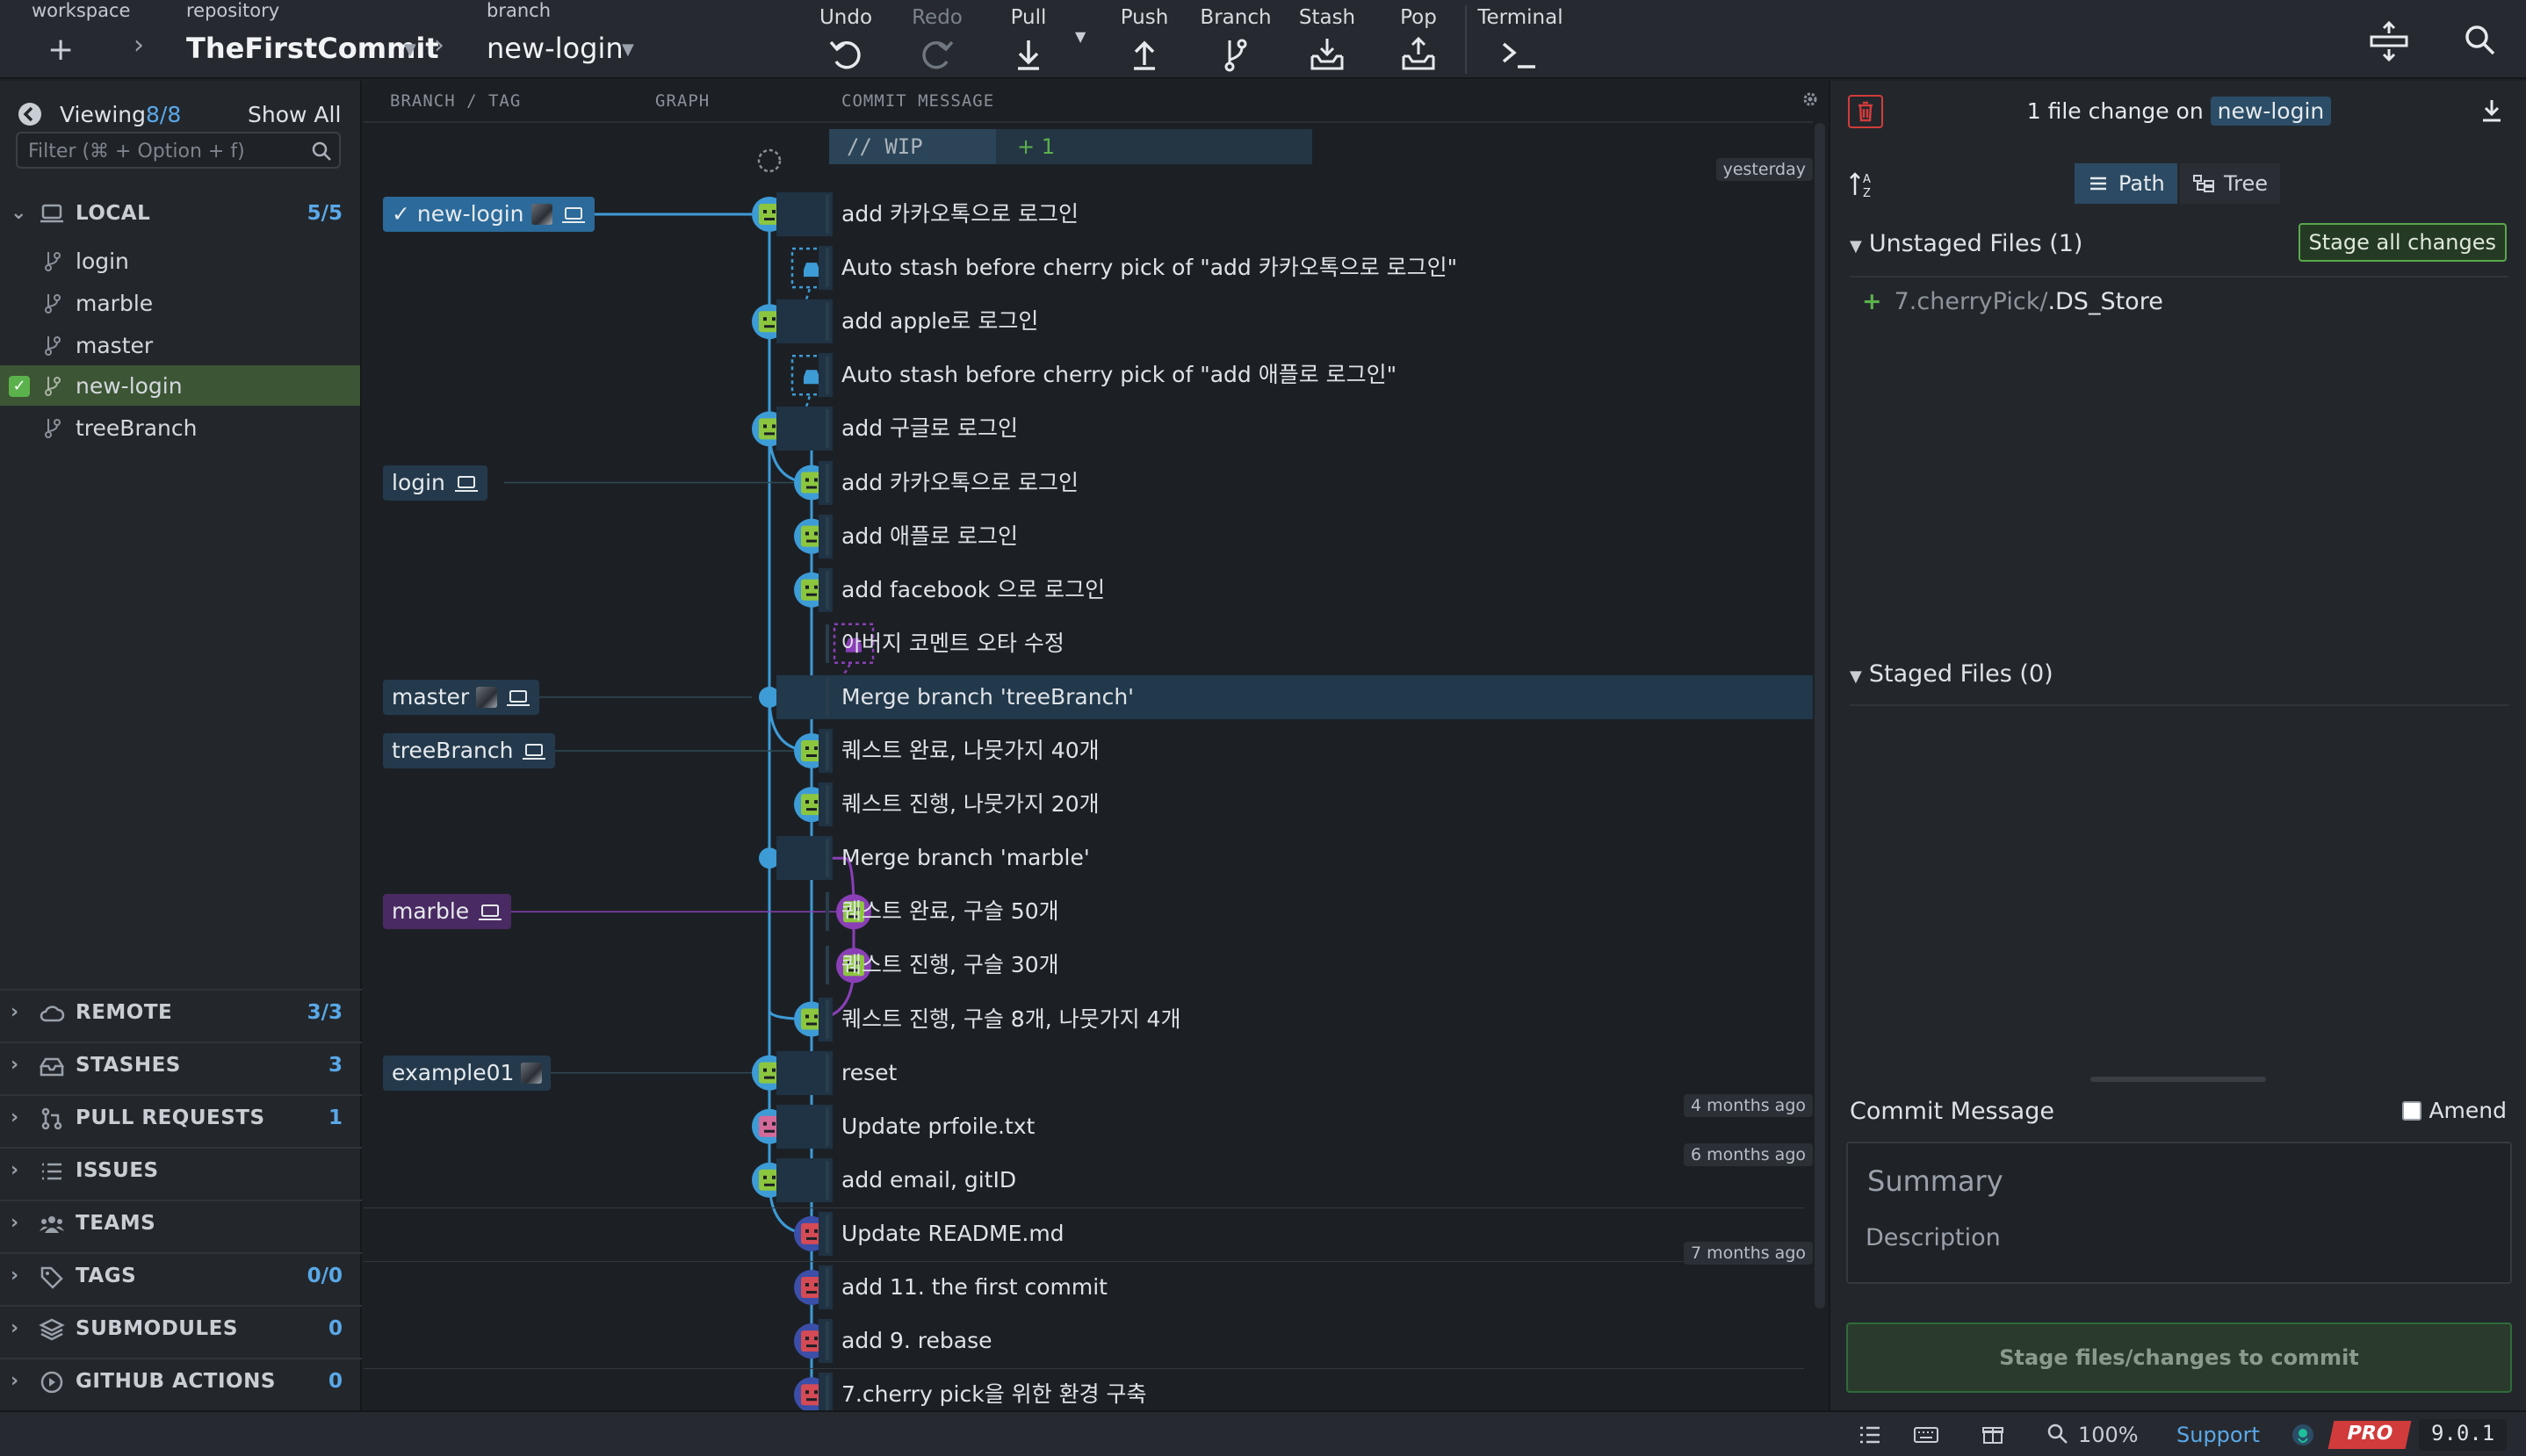 Image resolution: width=2526 pixels, height=1456 pixels. I want to click on repository-dropdown-icon: ▼, so click(410, 49).